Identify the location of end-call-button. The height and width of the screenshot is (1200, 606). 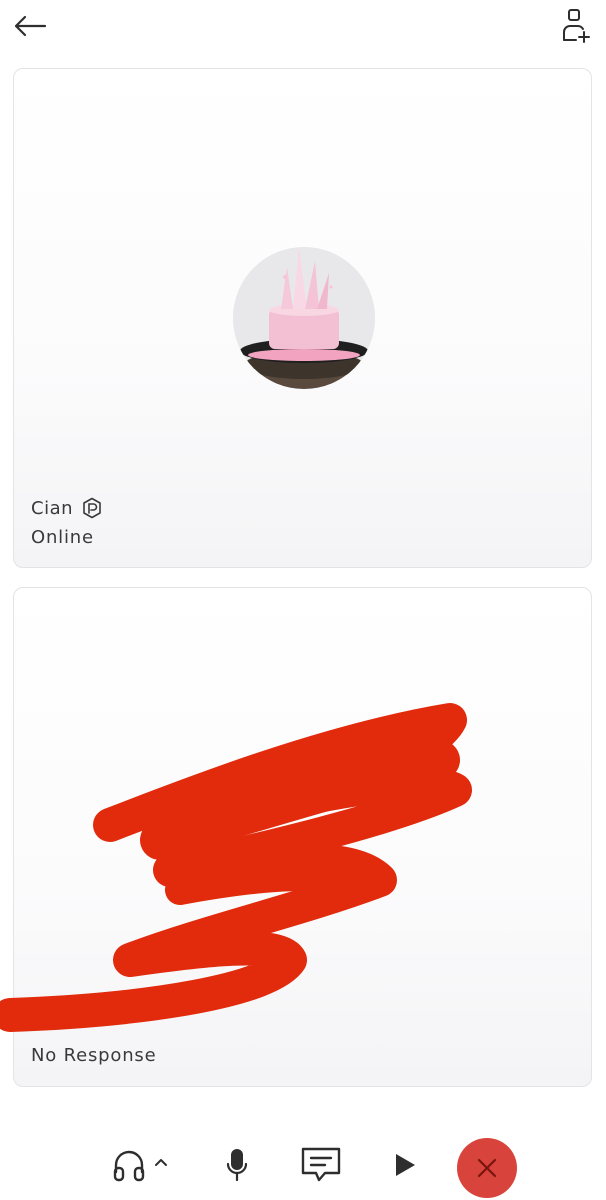
(487, 1168).